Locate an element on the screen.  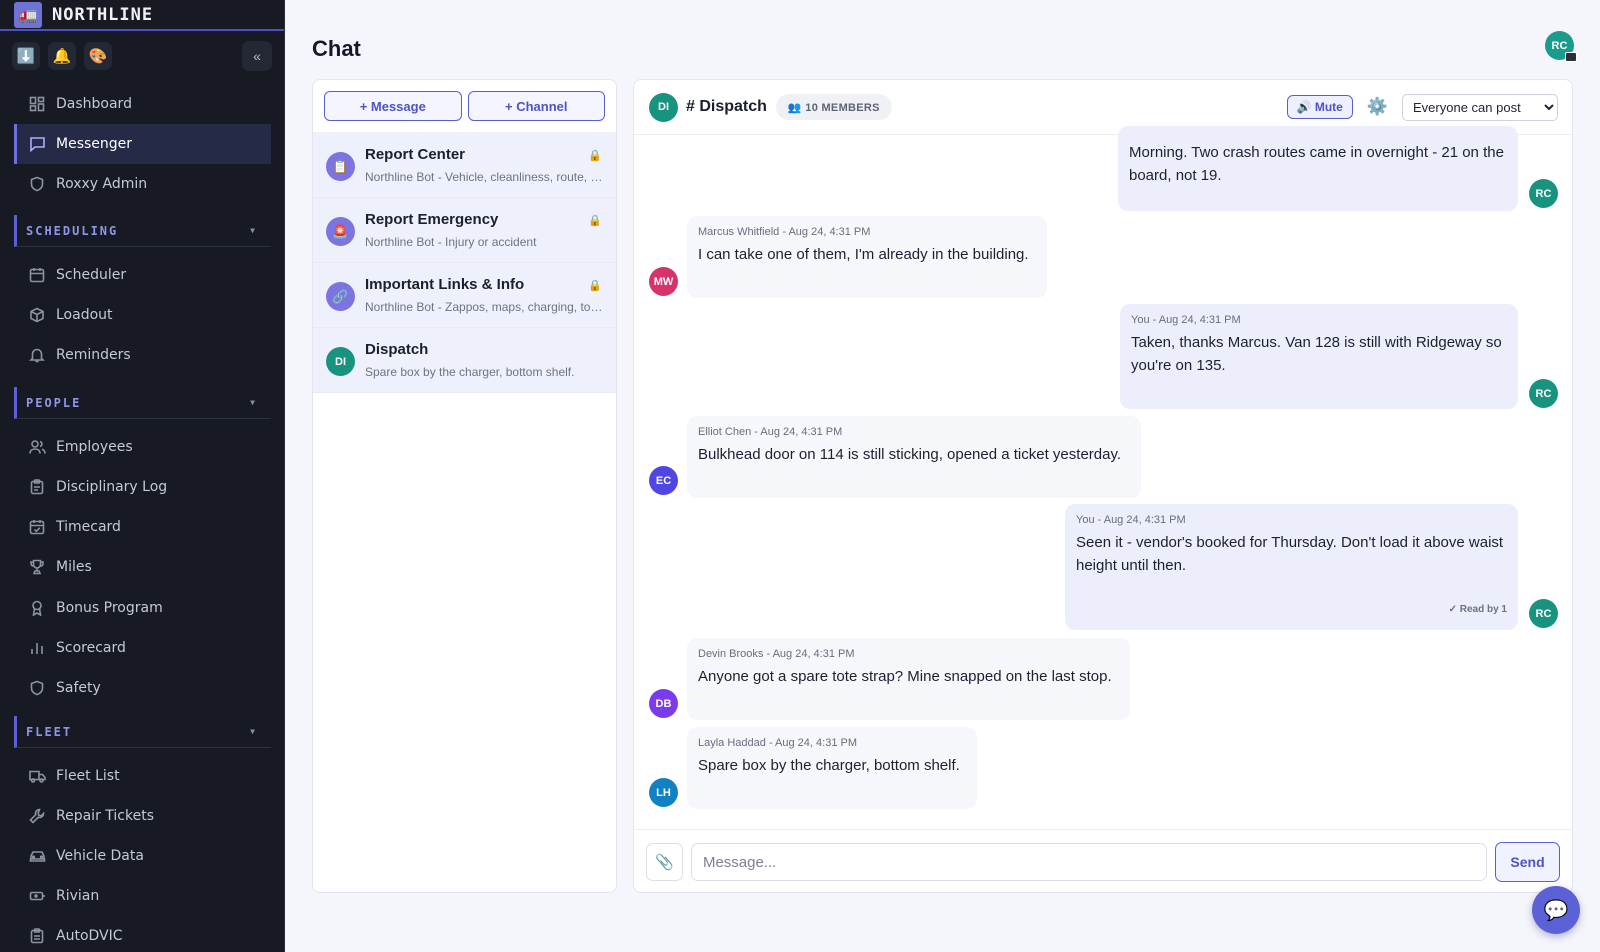
sidebar-item-timecard: Timecard is located at coordinates (142, 527).